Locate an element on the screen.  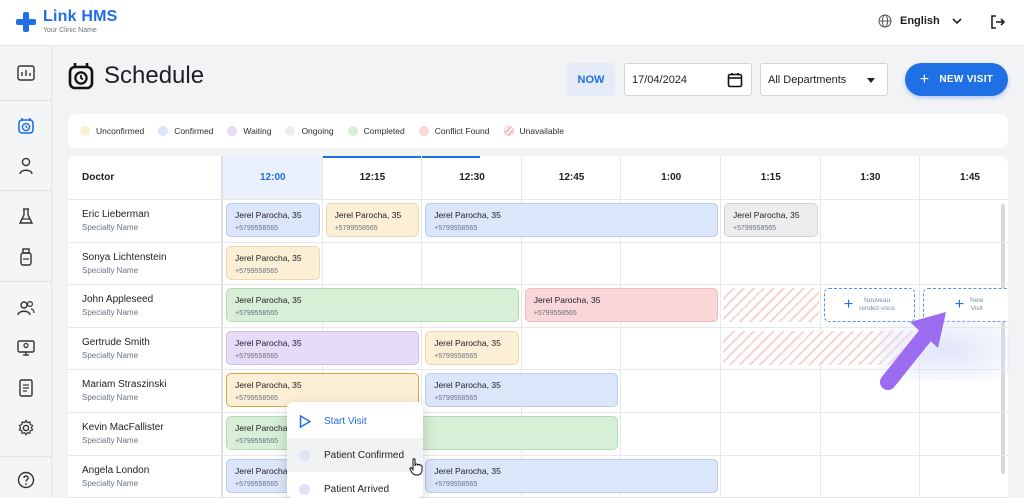
doctor-row-label: Sonya Lichtenstein Specialty Name is located at coordinates (124, 263).